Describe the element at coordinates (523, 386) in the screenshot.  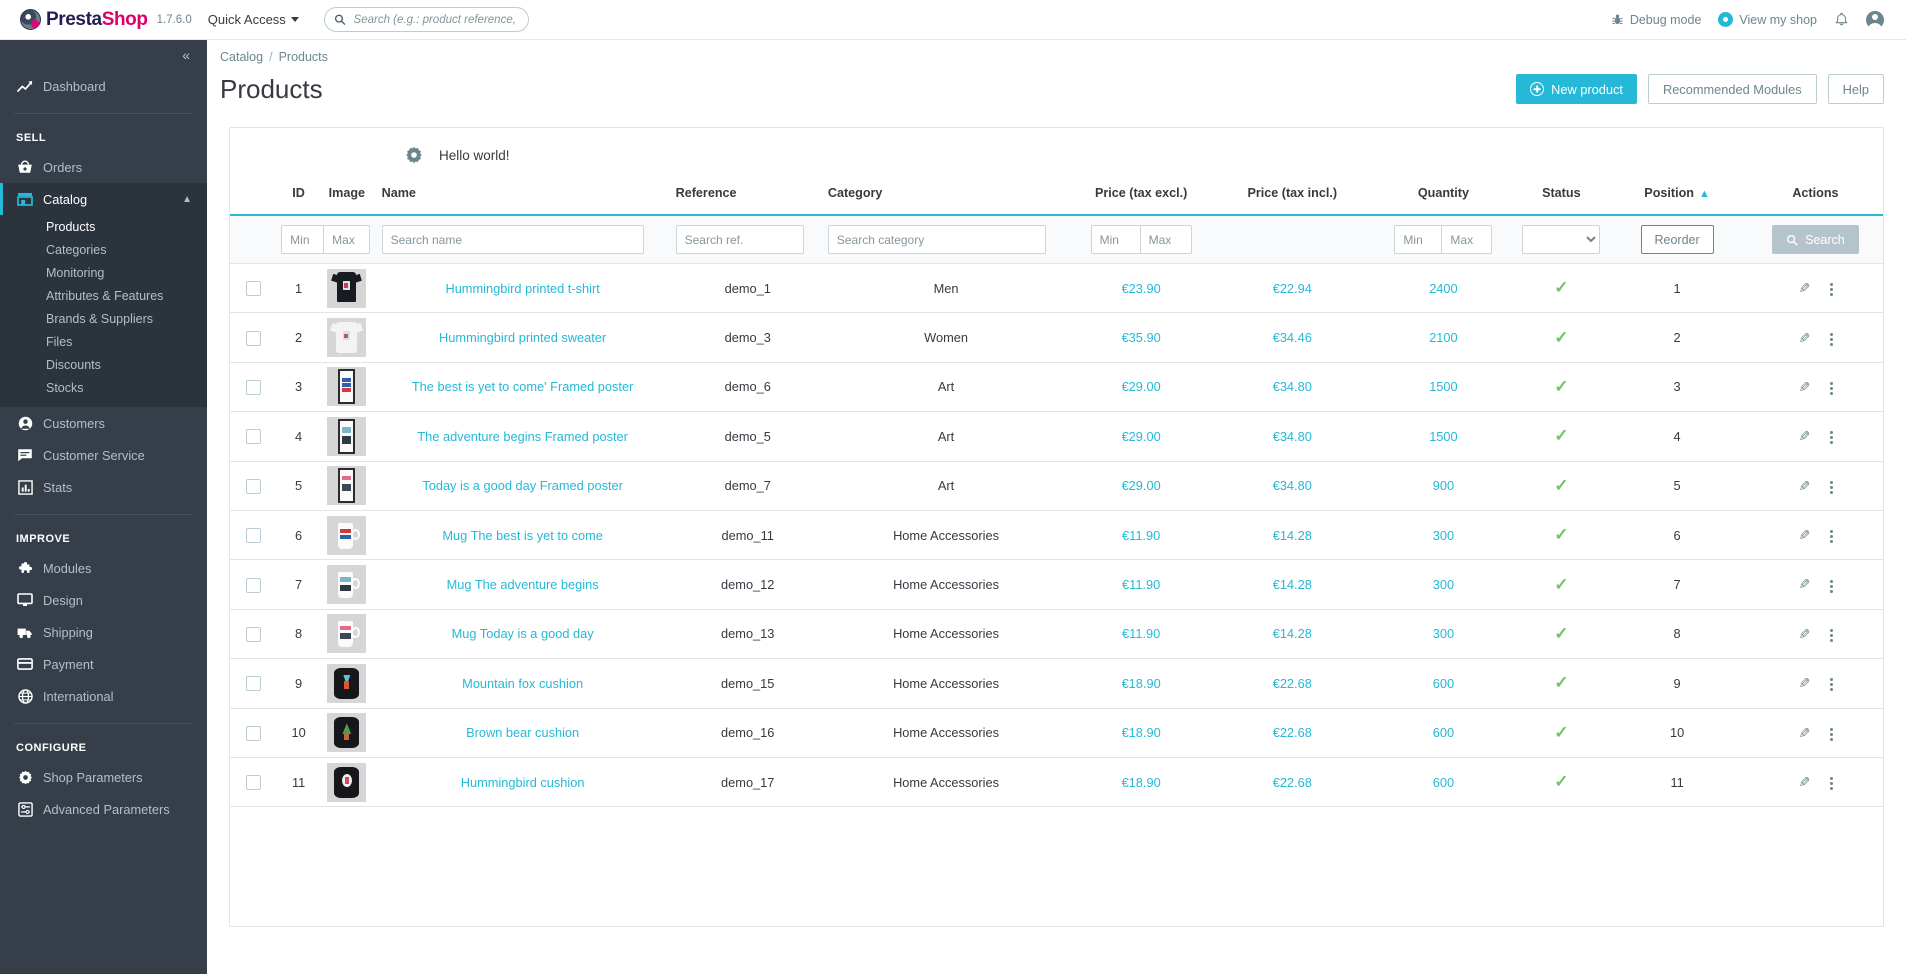
I see `product-name-link: The best is yet to come' Framed poster` at that location.